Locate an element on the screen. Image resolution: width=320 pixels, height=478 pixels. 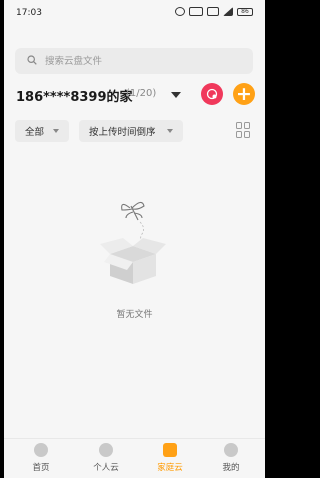
empty-state-text: 暂无文件 is located at coordinates (134, 315).